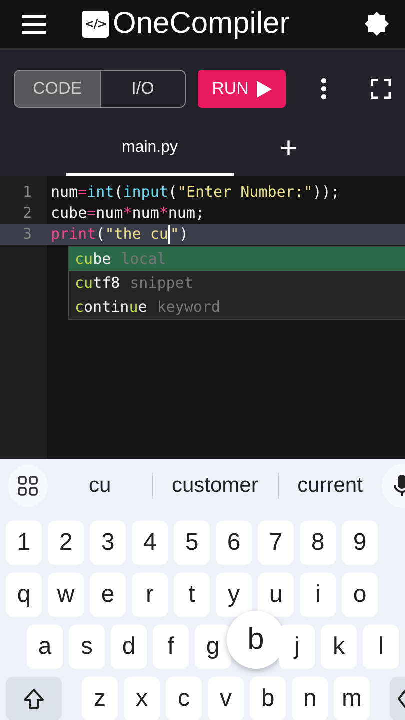  Describe the element at coordinates (318, 595) in the screenshot. I see `keyboard-key: i` at that location.